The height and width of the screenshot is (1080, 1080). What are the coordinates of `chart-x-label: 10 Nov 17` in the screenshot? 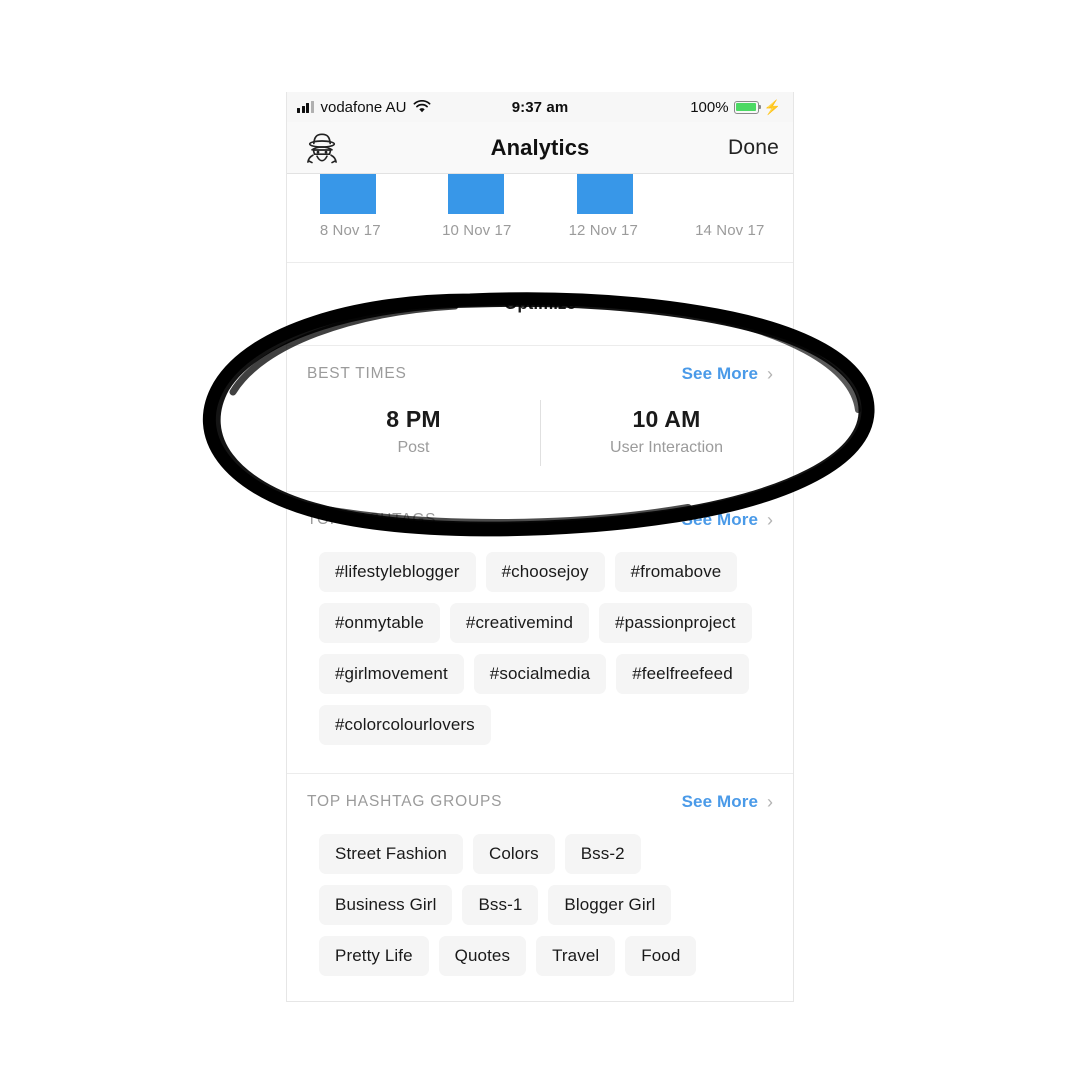 It's located at (477, 230).